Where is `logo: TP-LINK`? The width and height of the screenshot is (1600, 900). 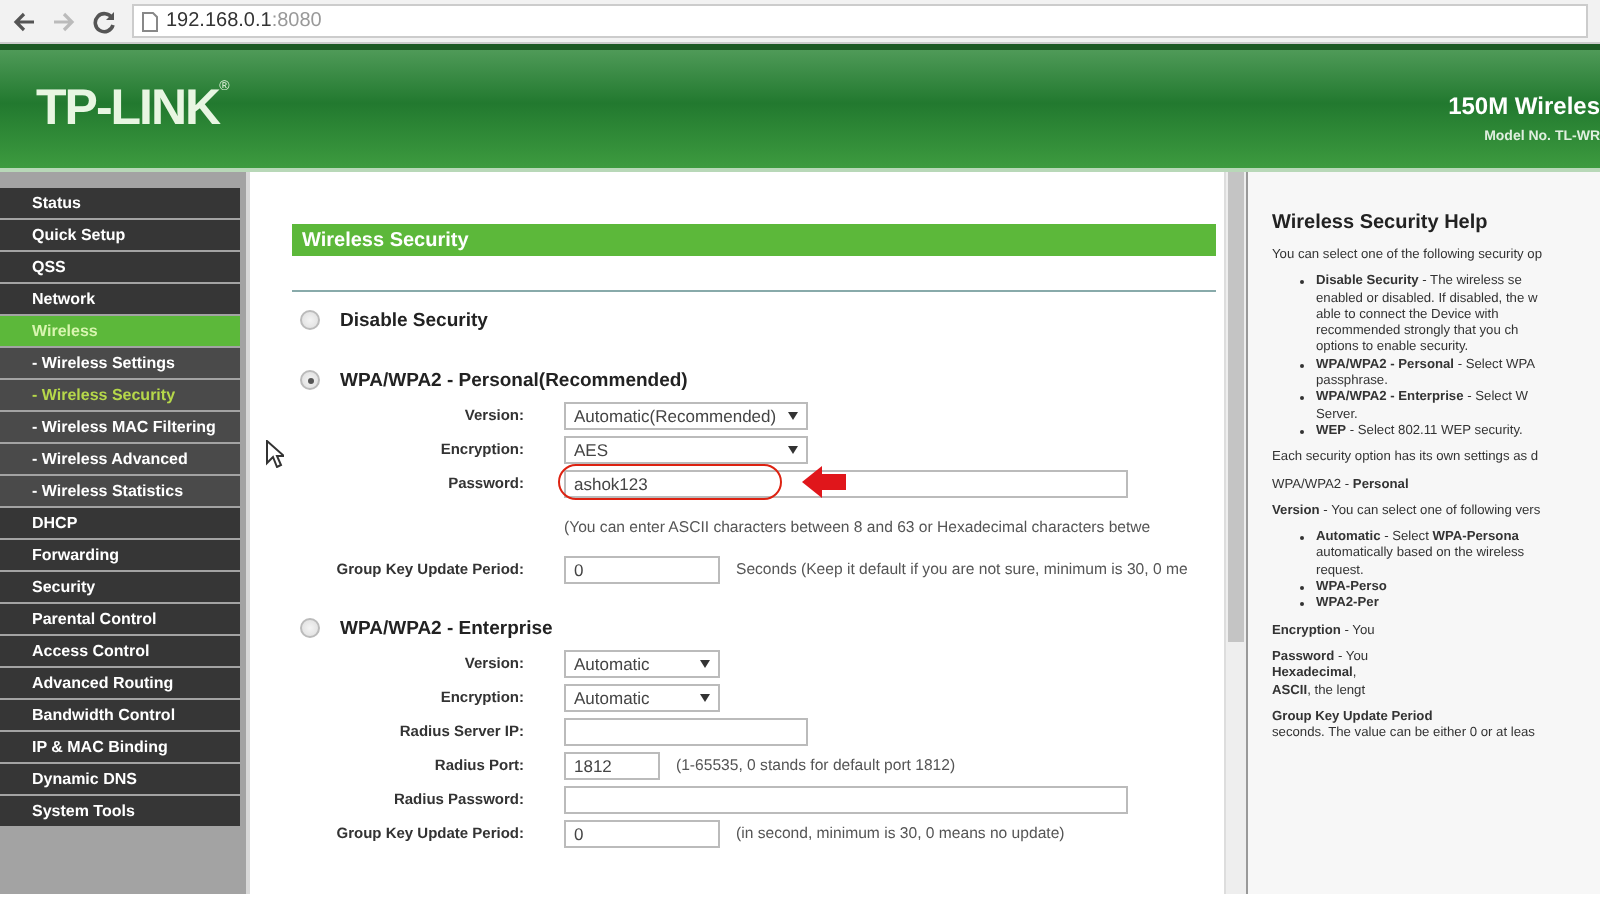
logo: TP-LINK is located at coordinates (128, 109).